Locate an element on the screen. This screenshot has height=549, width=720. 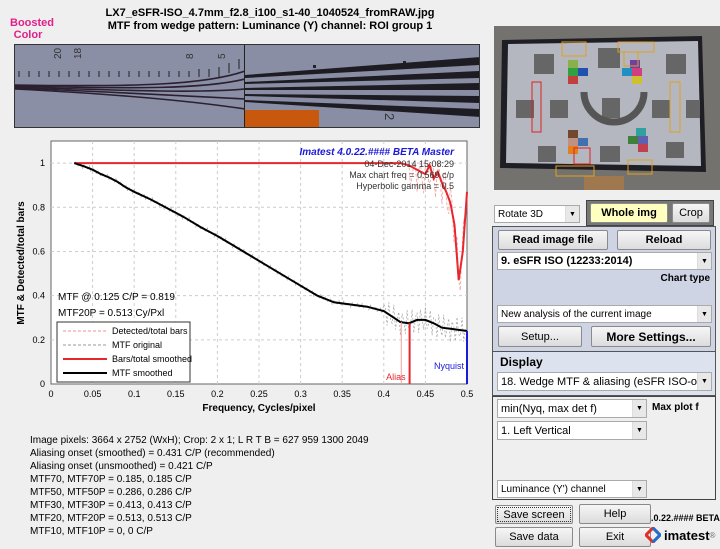
mtf-at-annotation: MTF @ 0.125 C/P = 0.819 is located at coordinates (116, 297).